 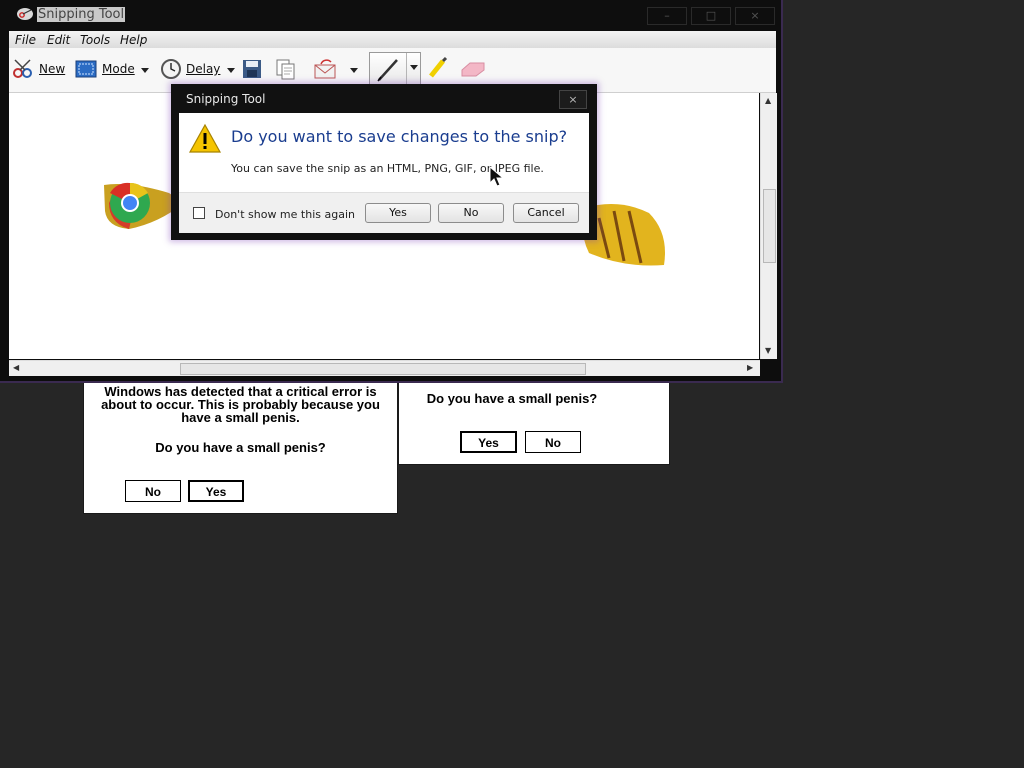 What do you see at coordinates (231, 70) in the screenshot?
I see `delay-dropdown-icon` at bounding box center [231, 70].